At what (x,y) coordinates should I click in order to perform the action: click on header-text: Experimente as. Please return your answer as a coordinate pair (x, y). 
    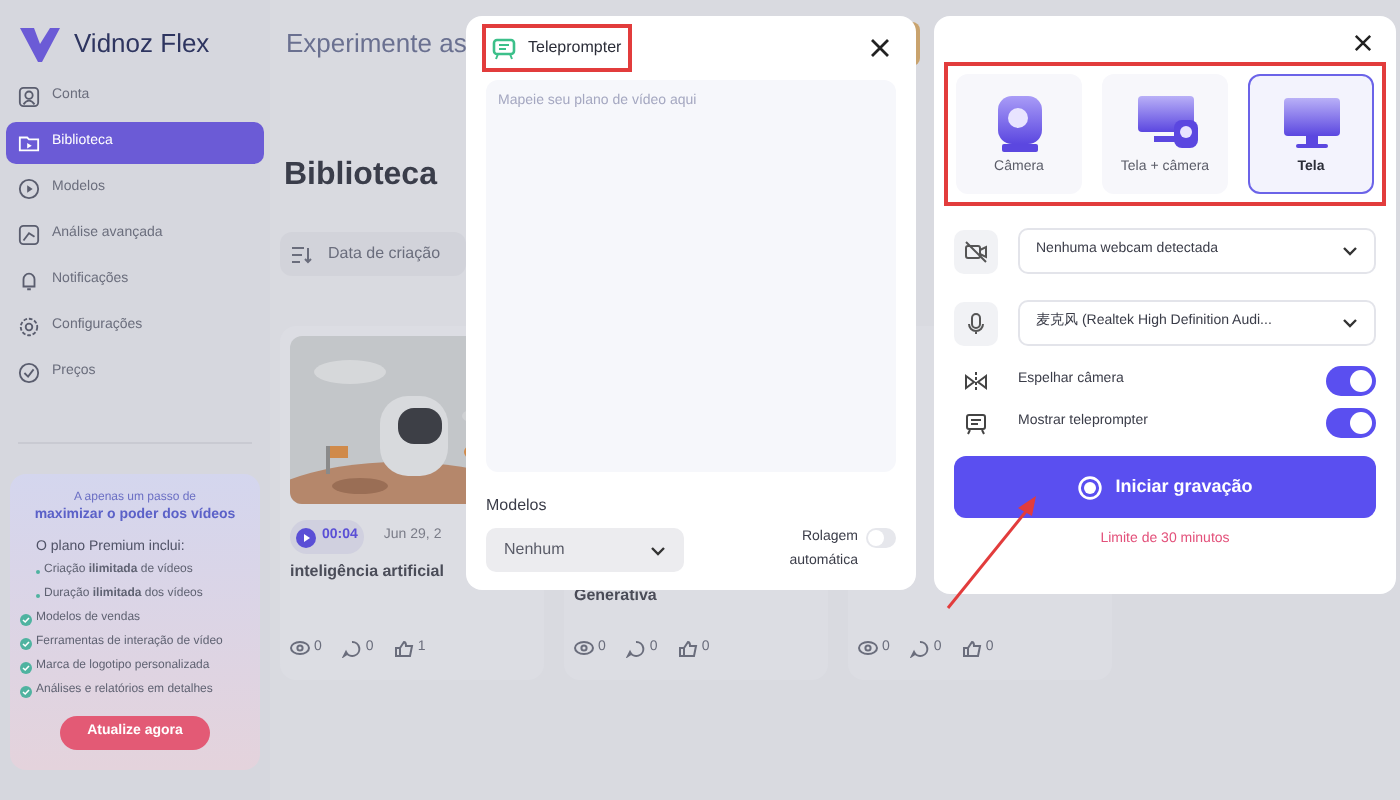
    Looking at the image, I should click on (376, 44).